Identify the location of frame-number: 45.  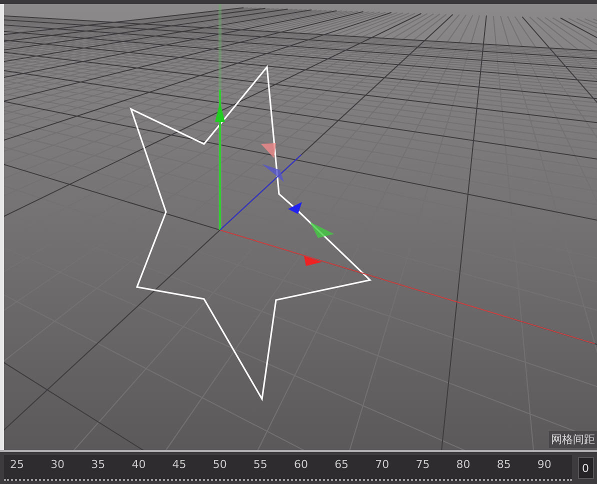
(179, 464).